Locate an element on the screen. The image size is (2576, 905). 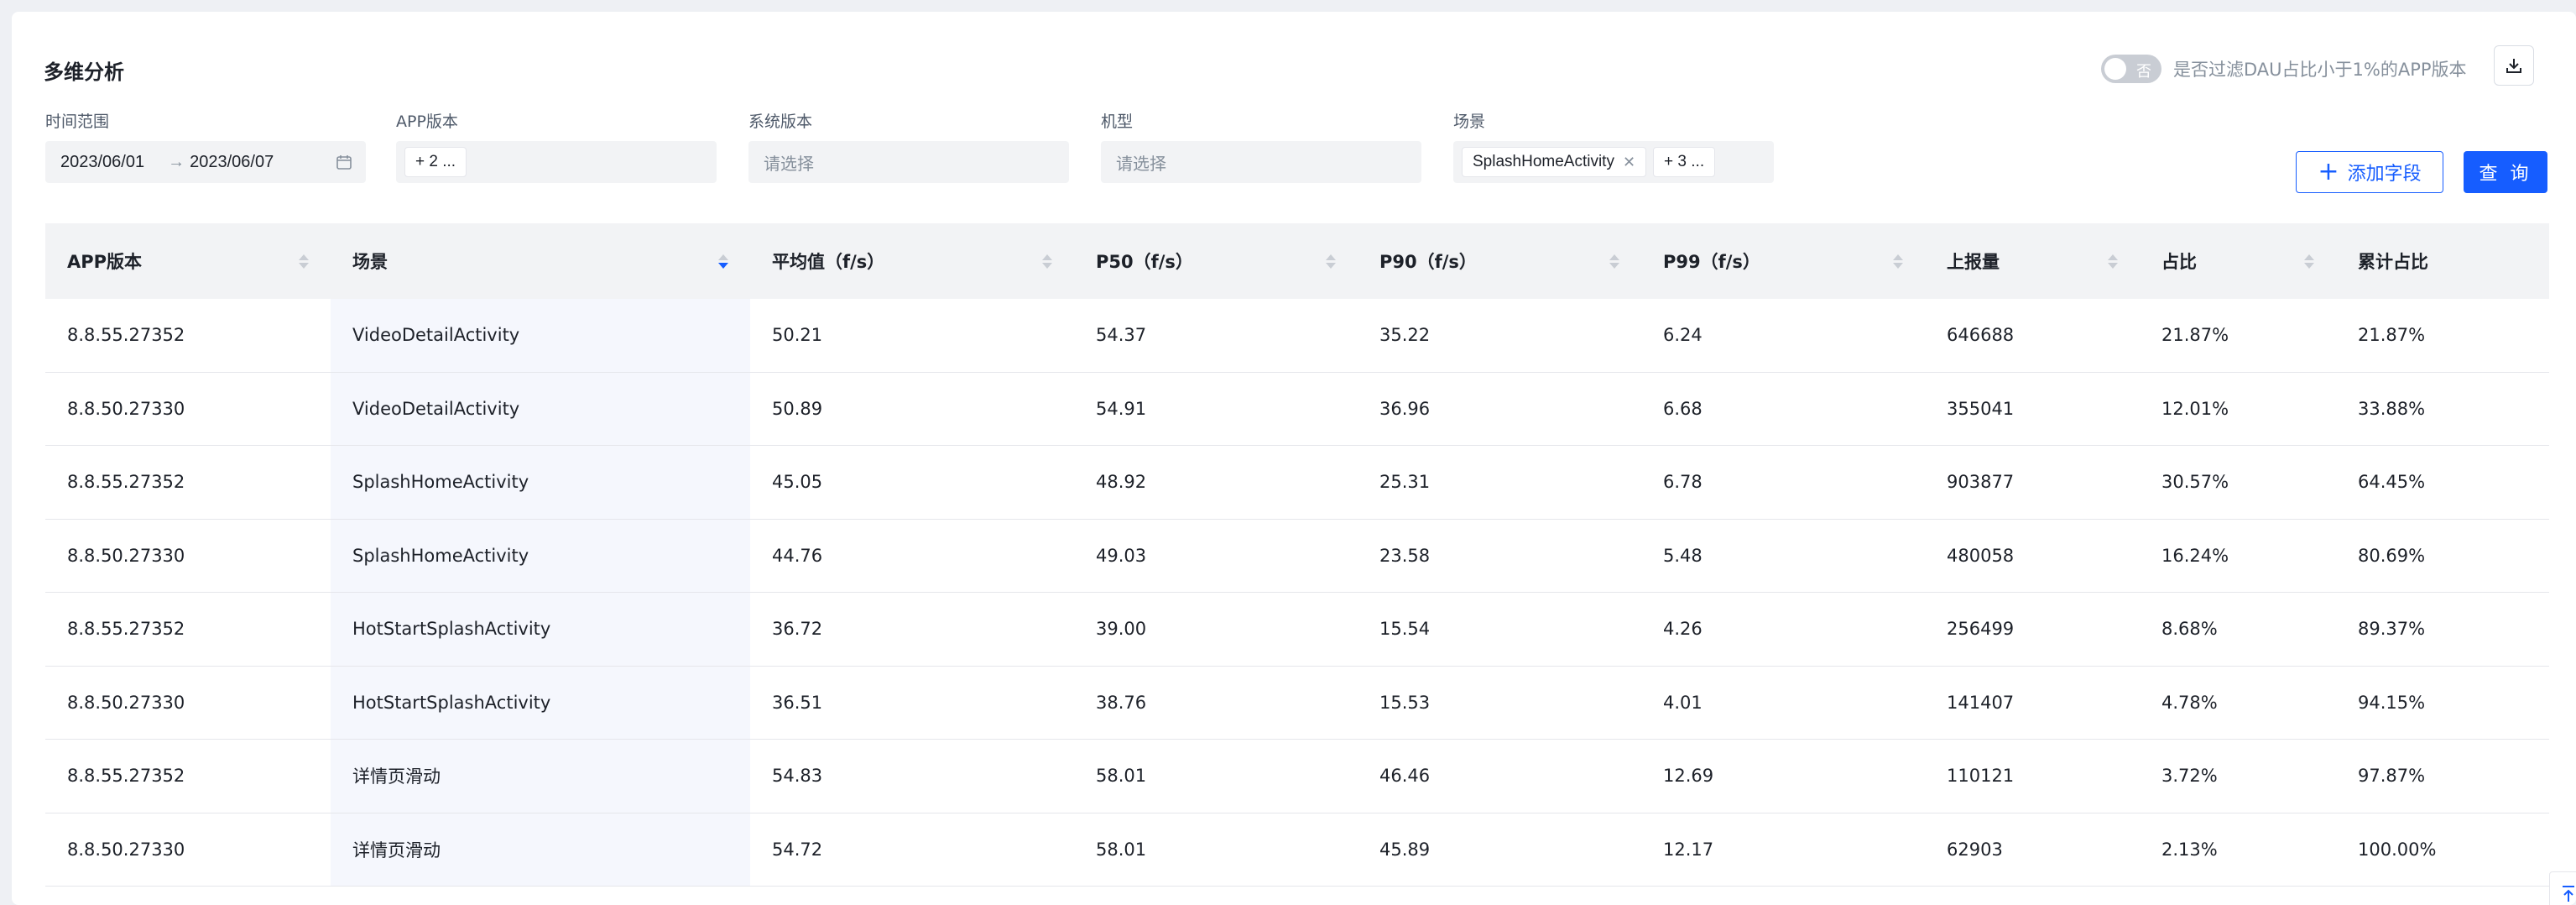
cell-ratio: 12.01% is located at coordinates (2195, 409).